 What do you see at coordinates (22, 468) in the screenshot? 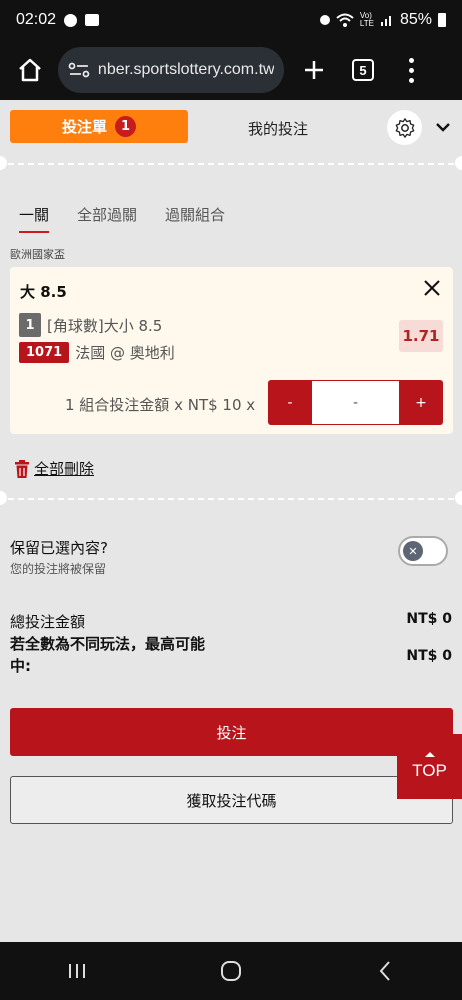
I see `trash-icon` at bounding box center [22, 468].